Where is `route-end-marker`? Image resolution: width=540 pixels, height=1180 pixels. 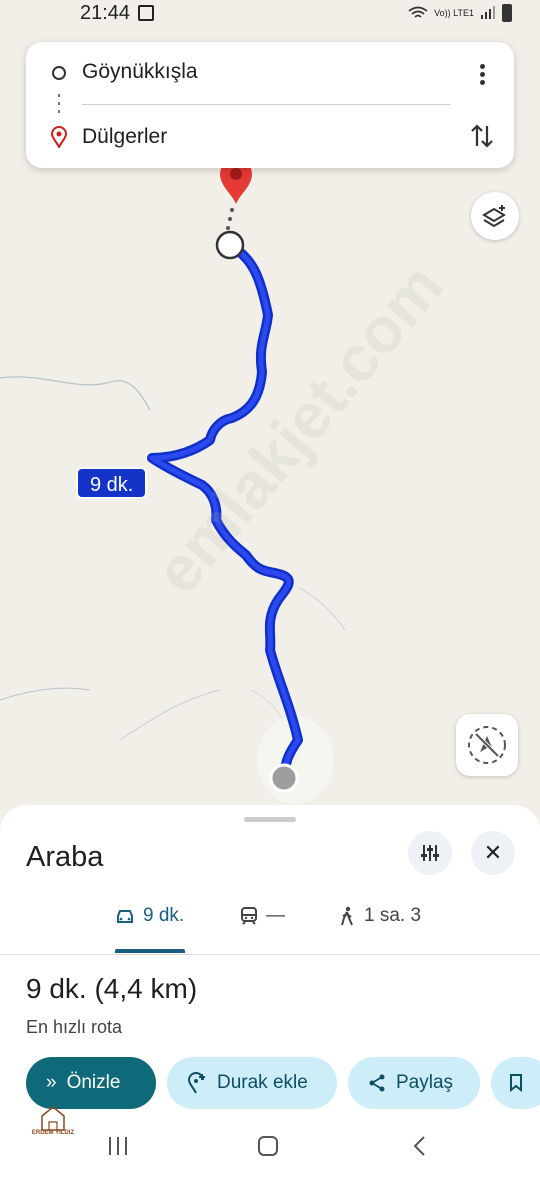
route-end-marker is located at coordinates (284, 778).